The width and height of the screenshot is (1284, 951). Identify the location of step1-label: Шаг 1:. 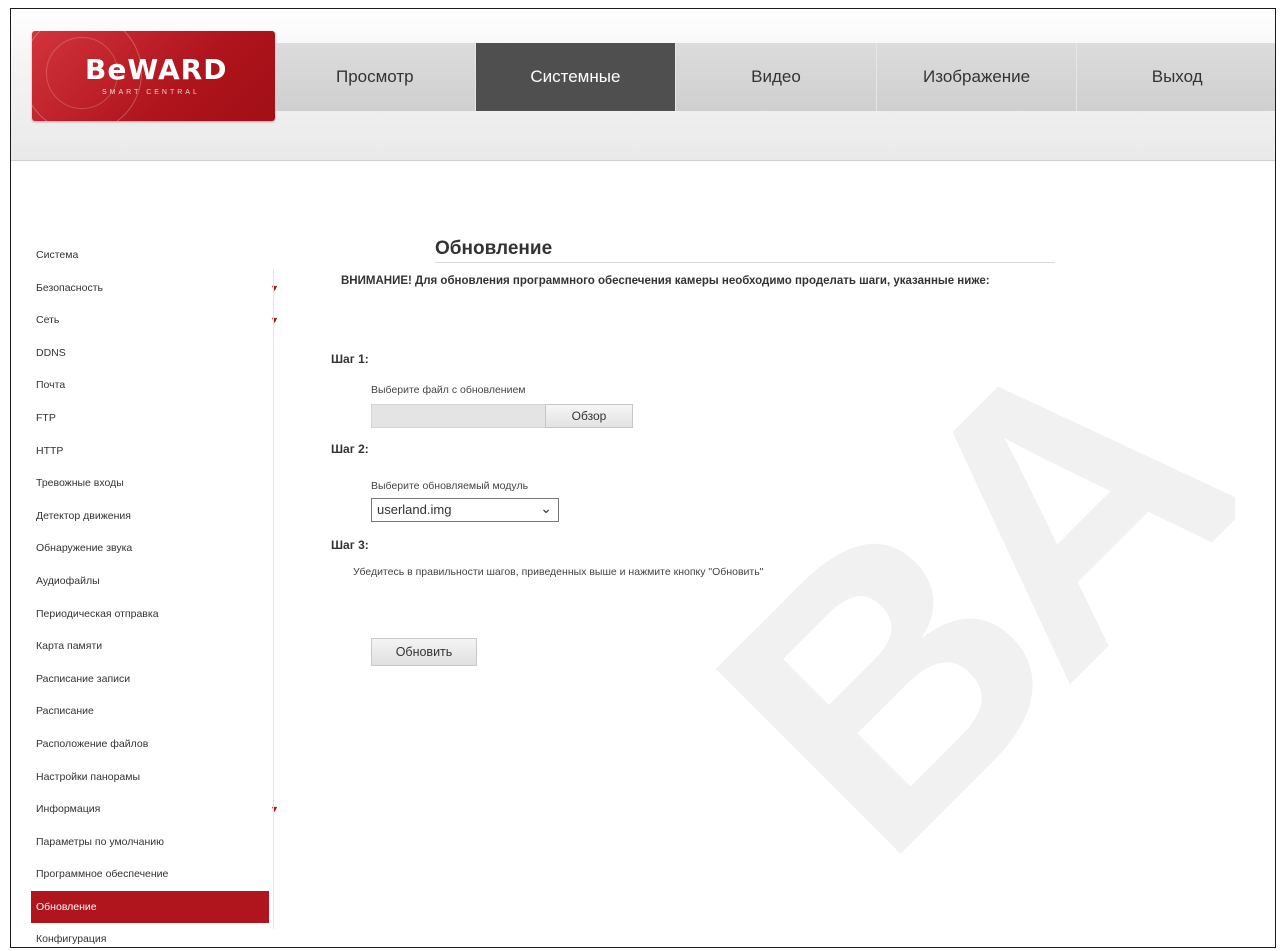
(350, 359).